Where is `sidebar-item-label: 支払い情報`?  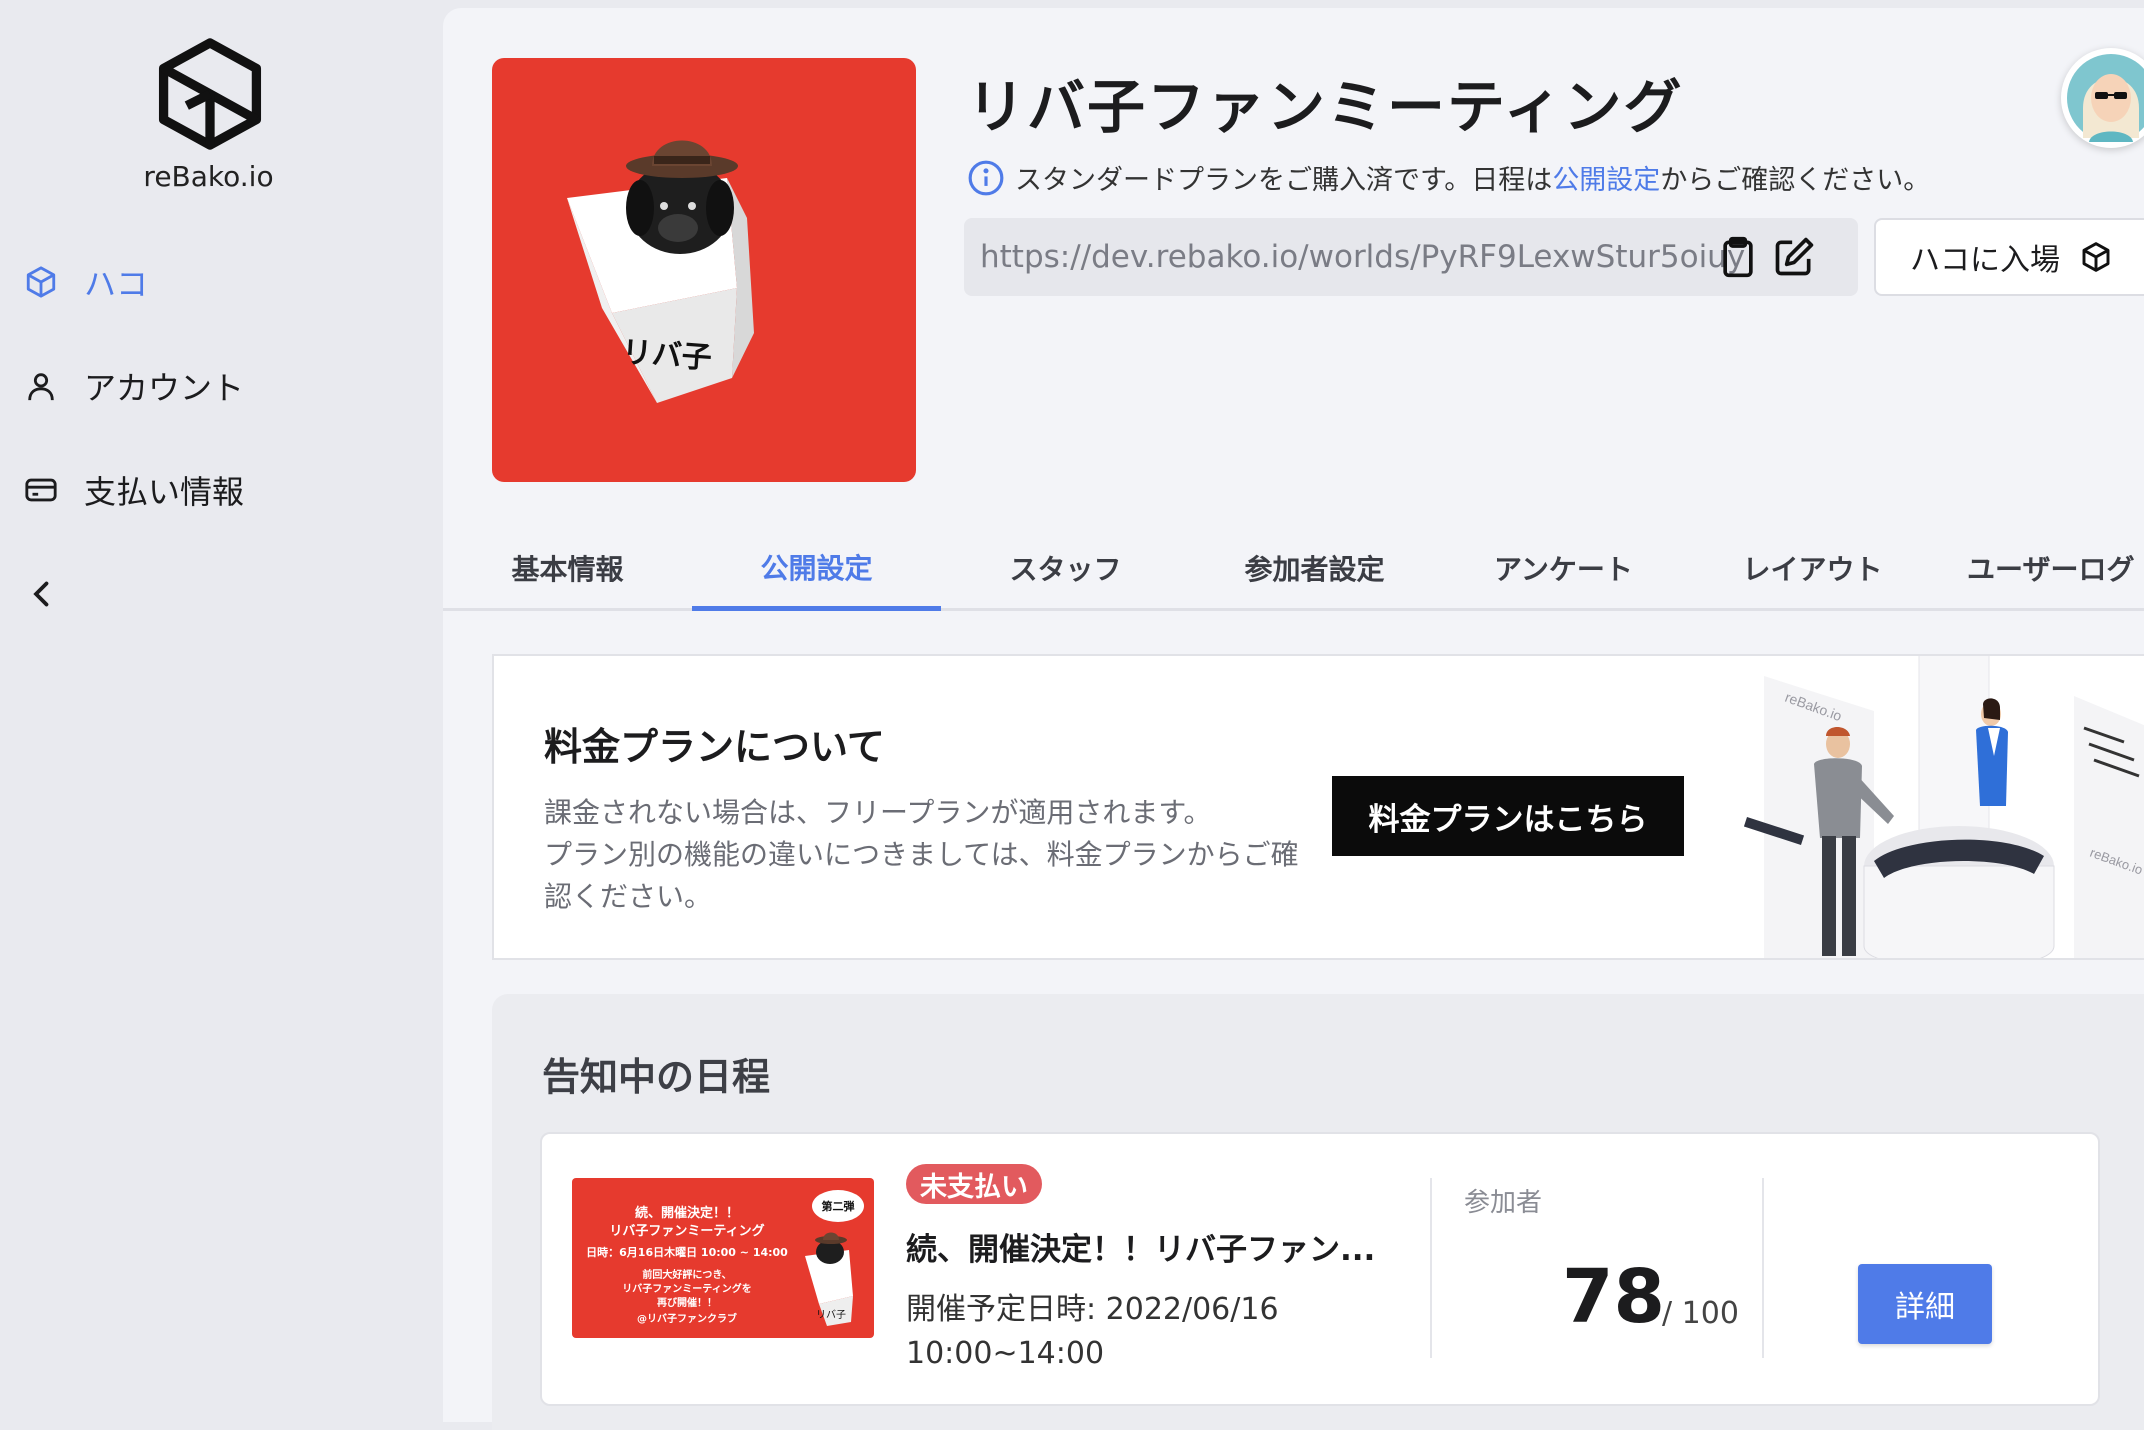 sidebar-item-label: 支払い情報 is located at coordinates (164, 492).